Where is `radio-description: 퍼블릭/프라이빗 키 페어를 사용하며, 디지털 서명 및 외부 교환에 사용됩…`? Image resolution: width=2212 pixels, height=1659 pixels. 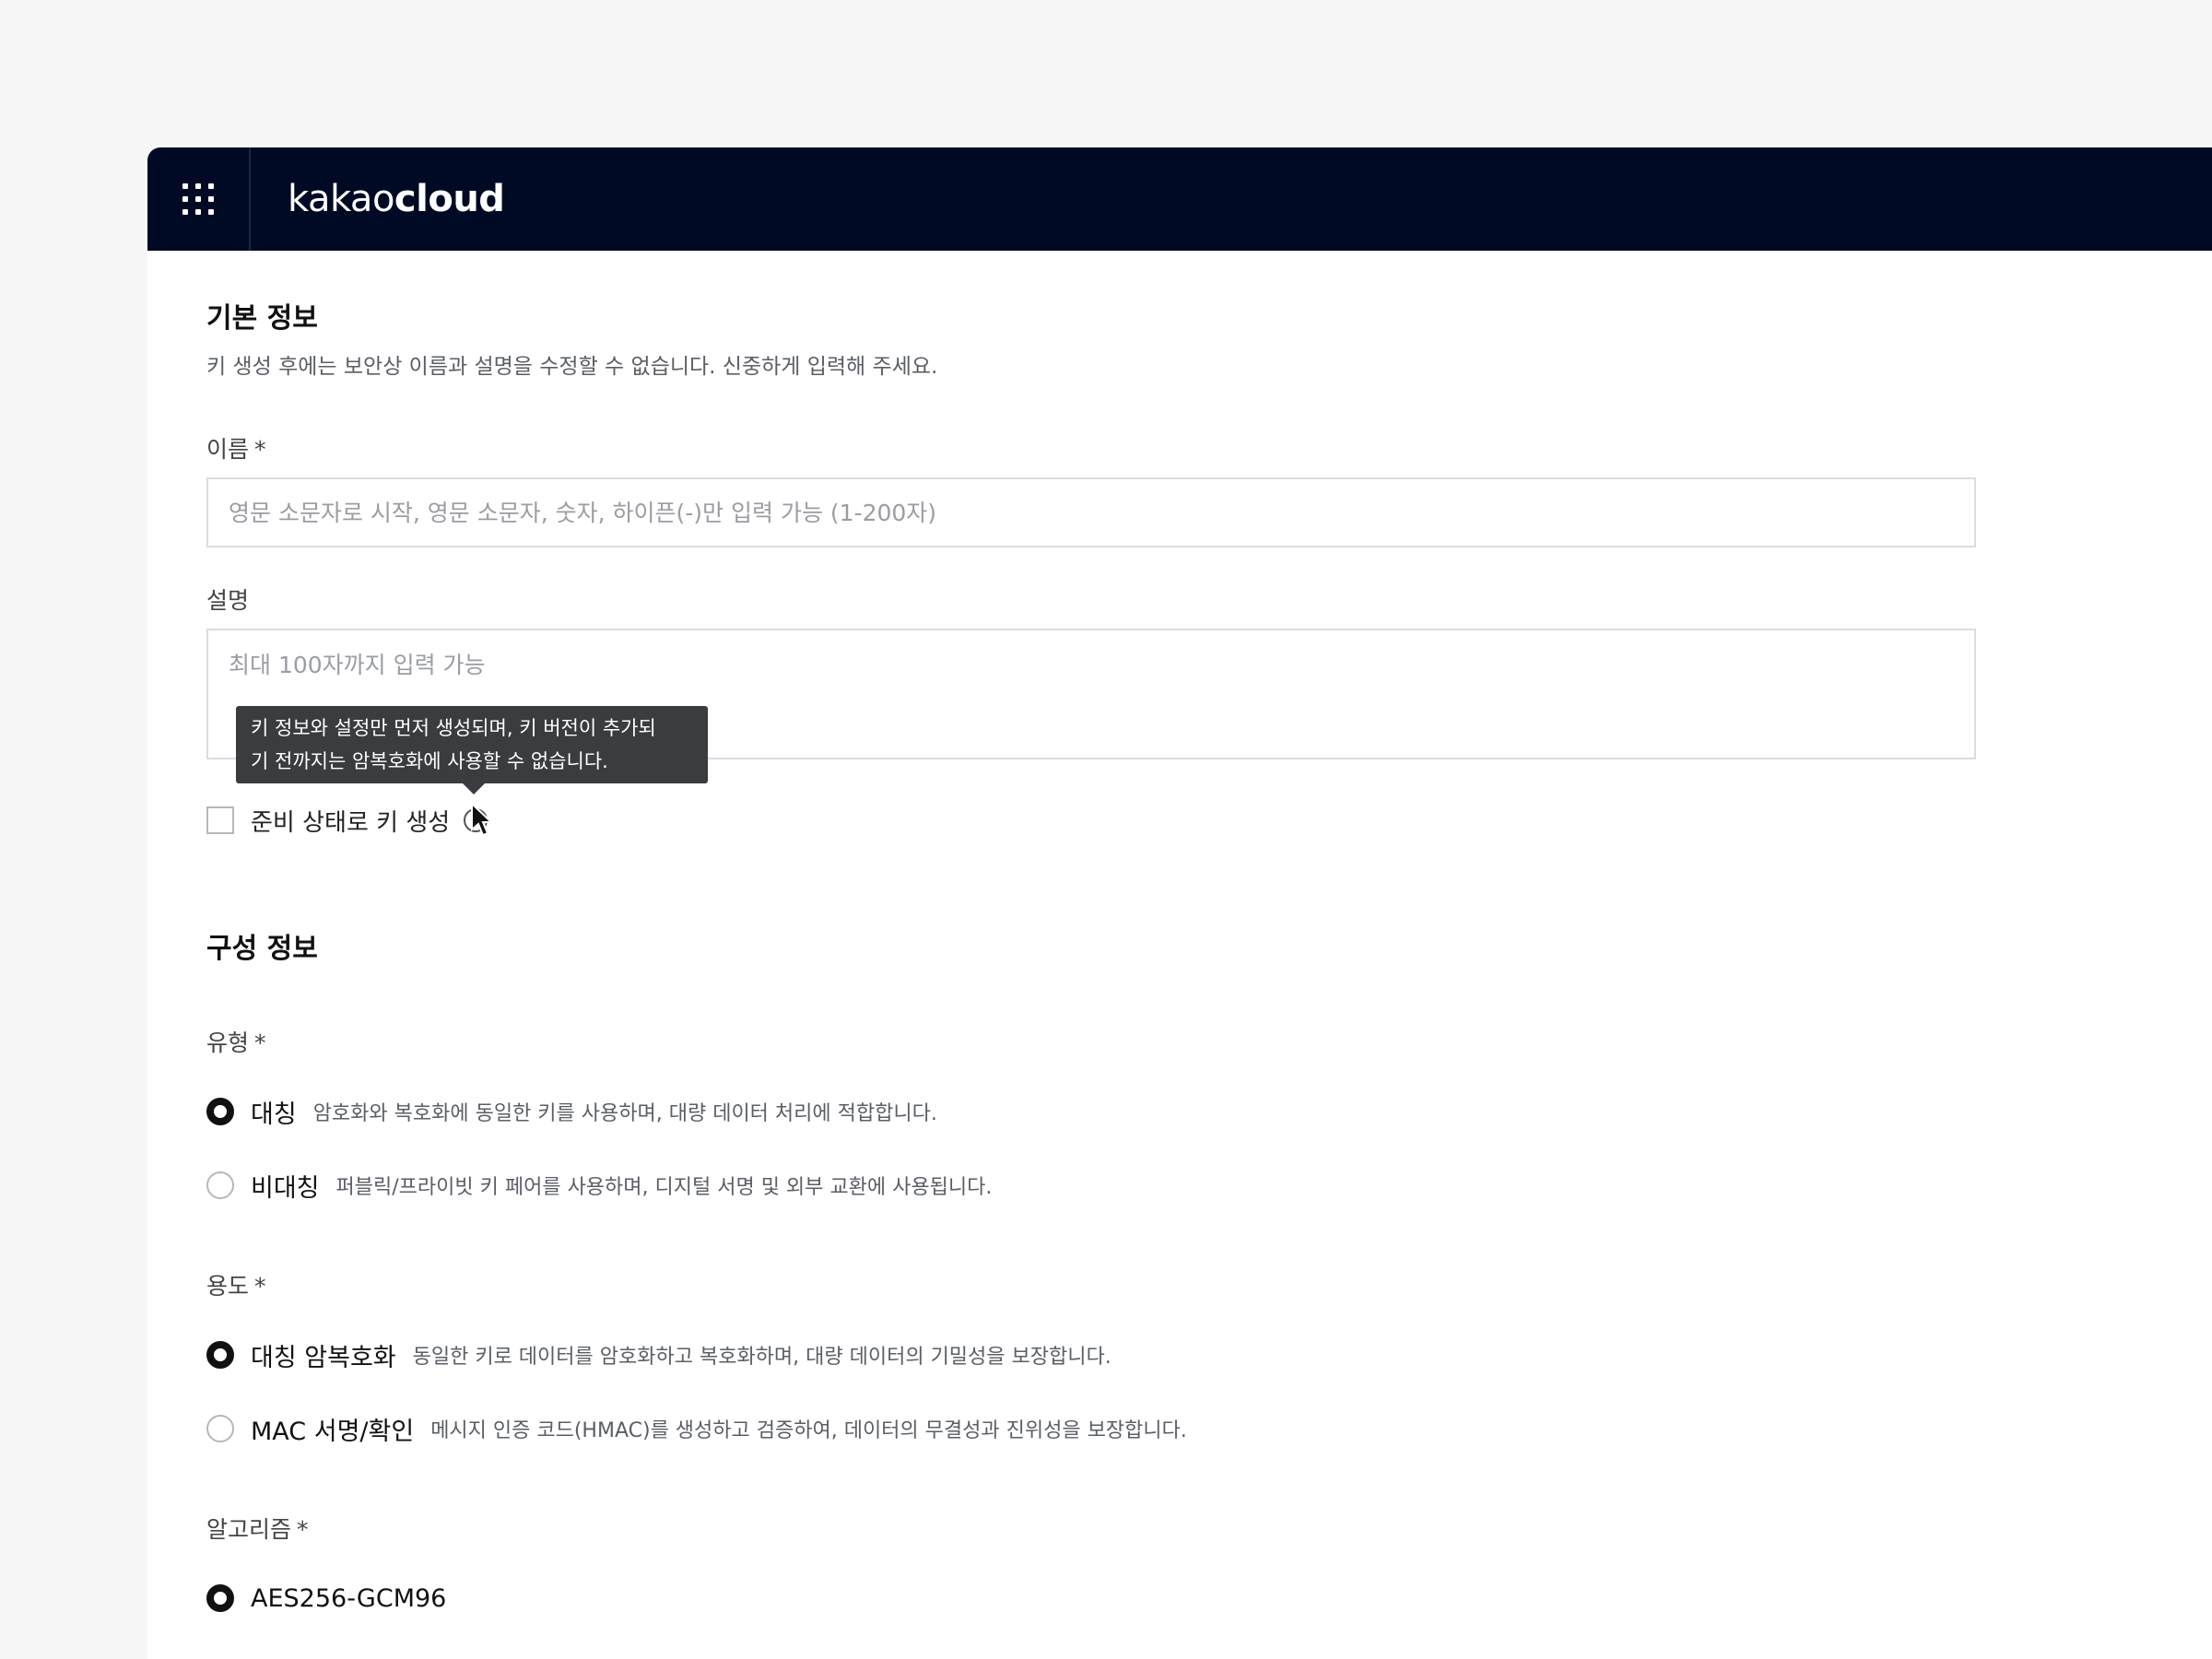 radio-description: 퍼블릭/프라이빗 키 페어를 사용하며, 디지털 서명 및 외부 교환에 사용됩… is located at coordinates (664, 1187).